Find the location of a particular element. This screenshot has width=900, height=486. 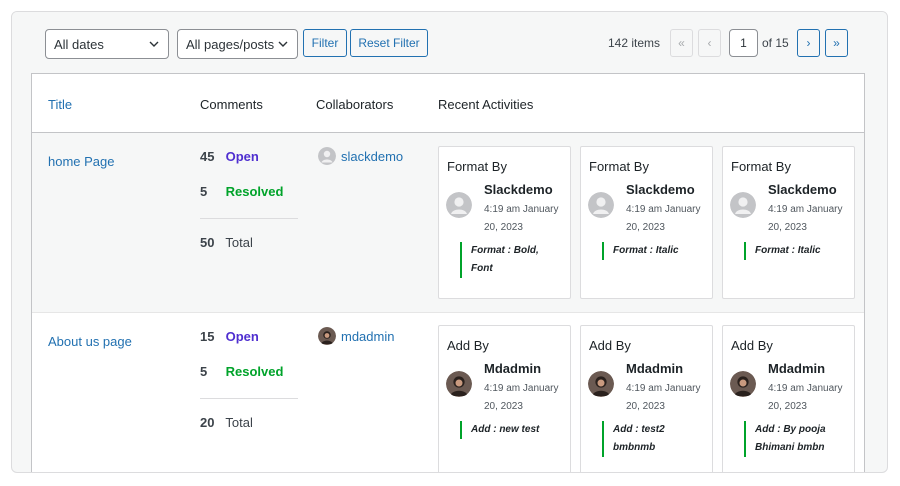

total-comments: 50 Total is located at coordinates (226, 242).